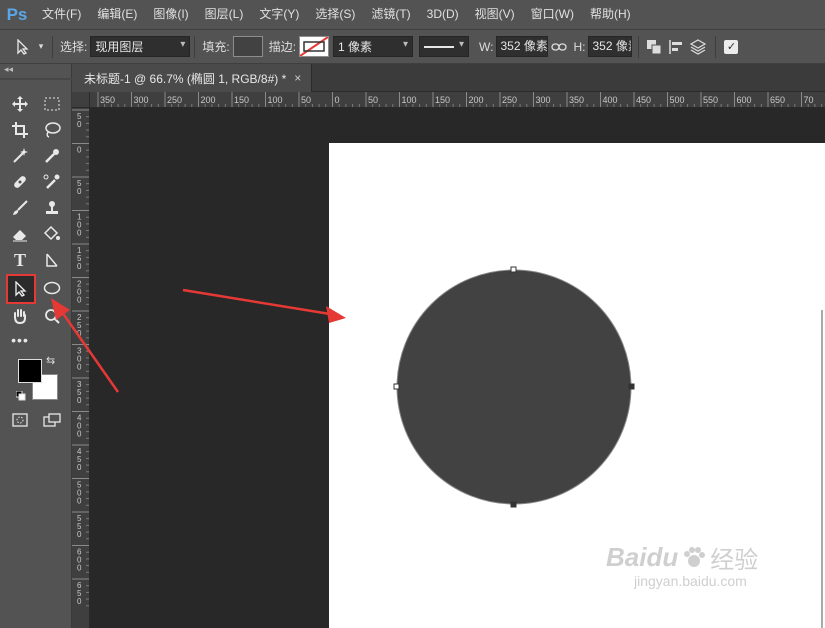 The width and height of the screenshot is (825, 628). What do you see at coordinates (642, 557) in the screenshot?
I see `watermark-brand: Baidu` at bounding box center [642, 557].